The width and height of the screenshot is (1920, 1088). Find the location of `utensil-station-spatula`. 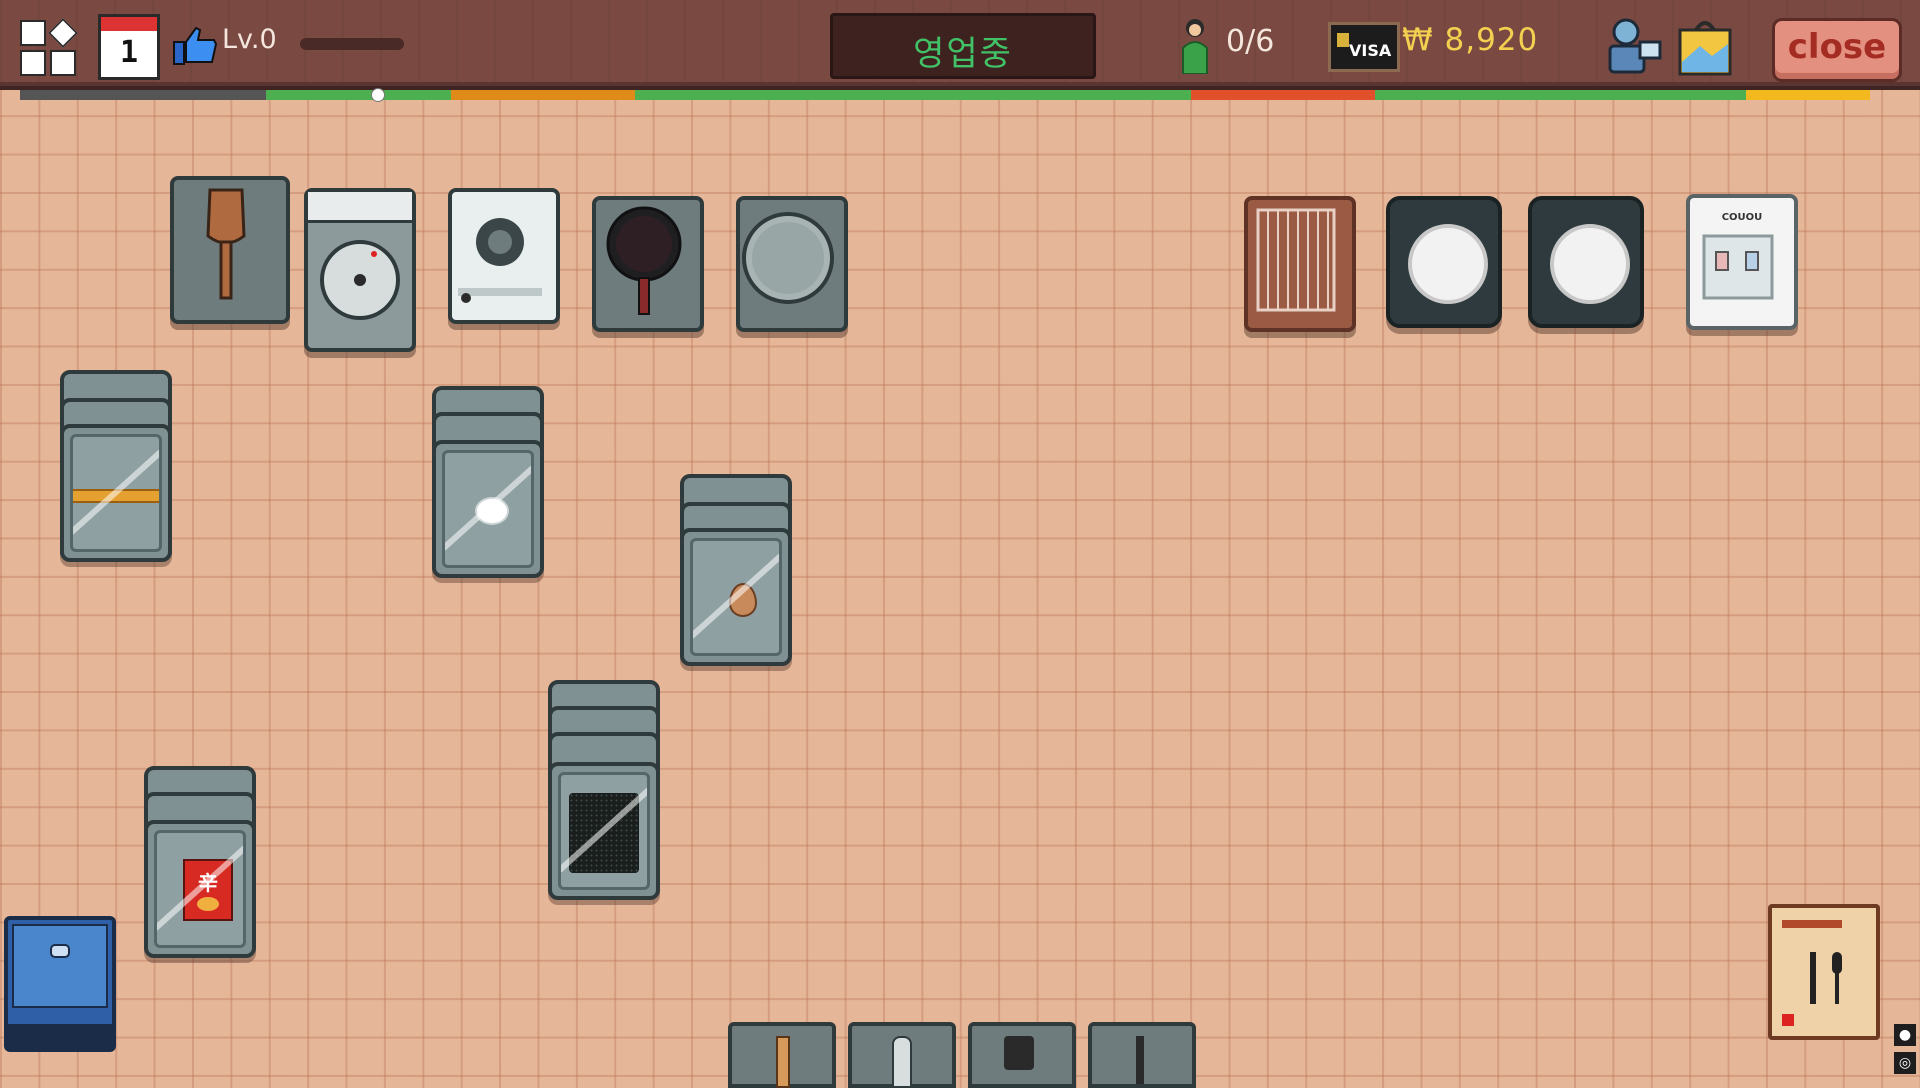

utensil-station-spatula is located at coordinates (230, 250).